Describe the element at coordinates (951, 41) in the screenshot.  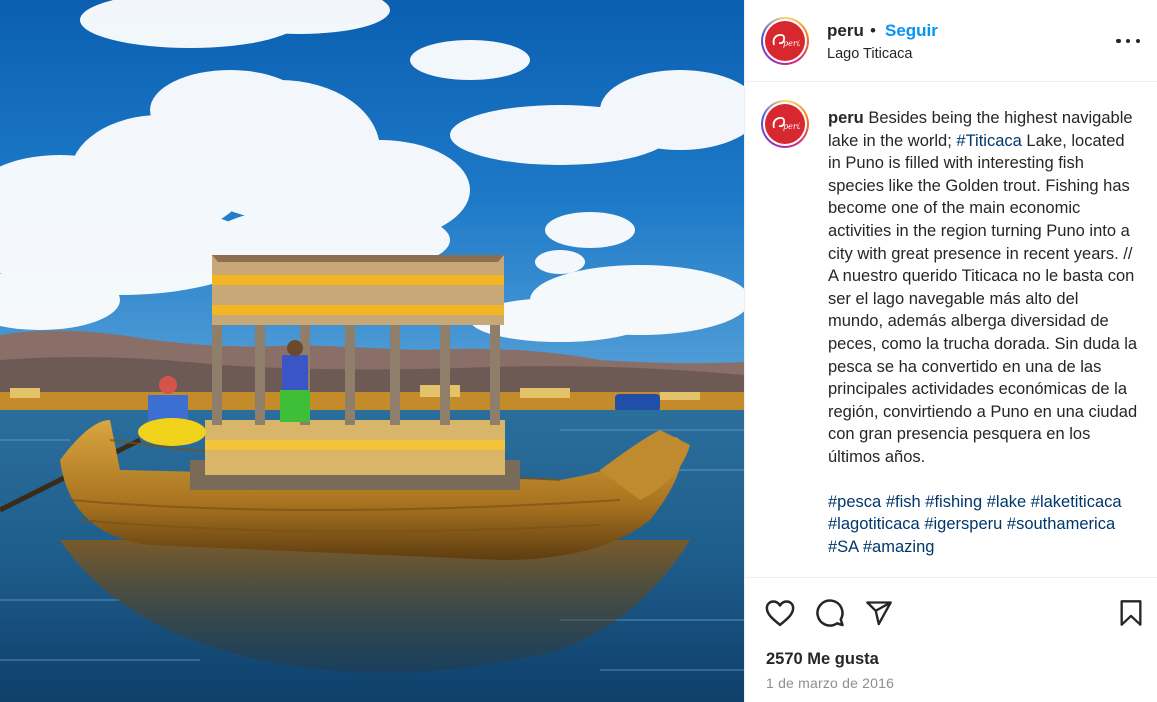
I see `post-header: perú peru • Seguir Lago Titicaca` at that location.